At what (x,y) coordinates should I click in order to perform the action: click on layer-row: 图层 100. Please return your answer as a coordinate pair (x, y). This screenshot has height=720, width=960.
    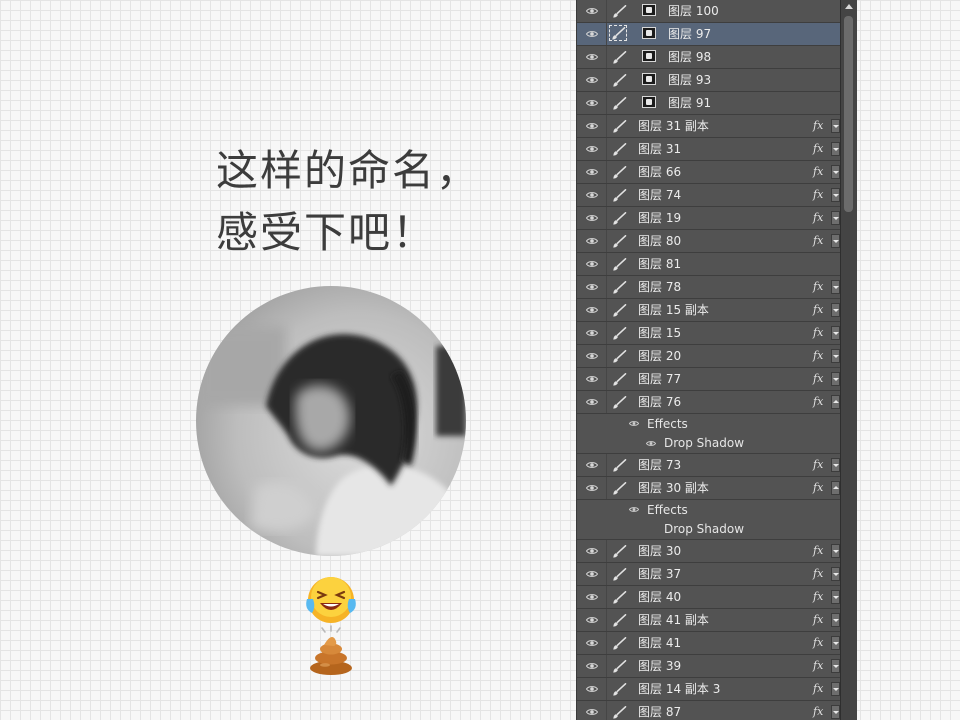
    Looking at the image, I should click on (709, 11).